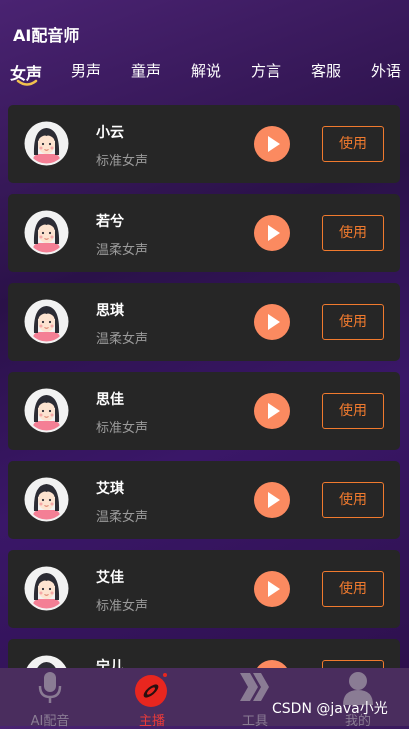 The height and width of the screenshot is (729, 409). I want to click on voice-card: 宁儿 使用, so click(204, 653).